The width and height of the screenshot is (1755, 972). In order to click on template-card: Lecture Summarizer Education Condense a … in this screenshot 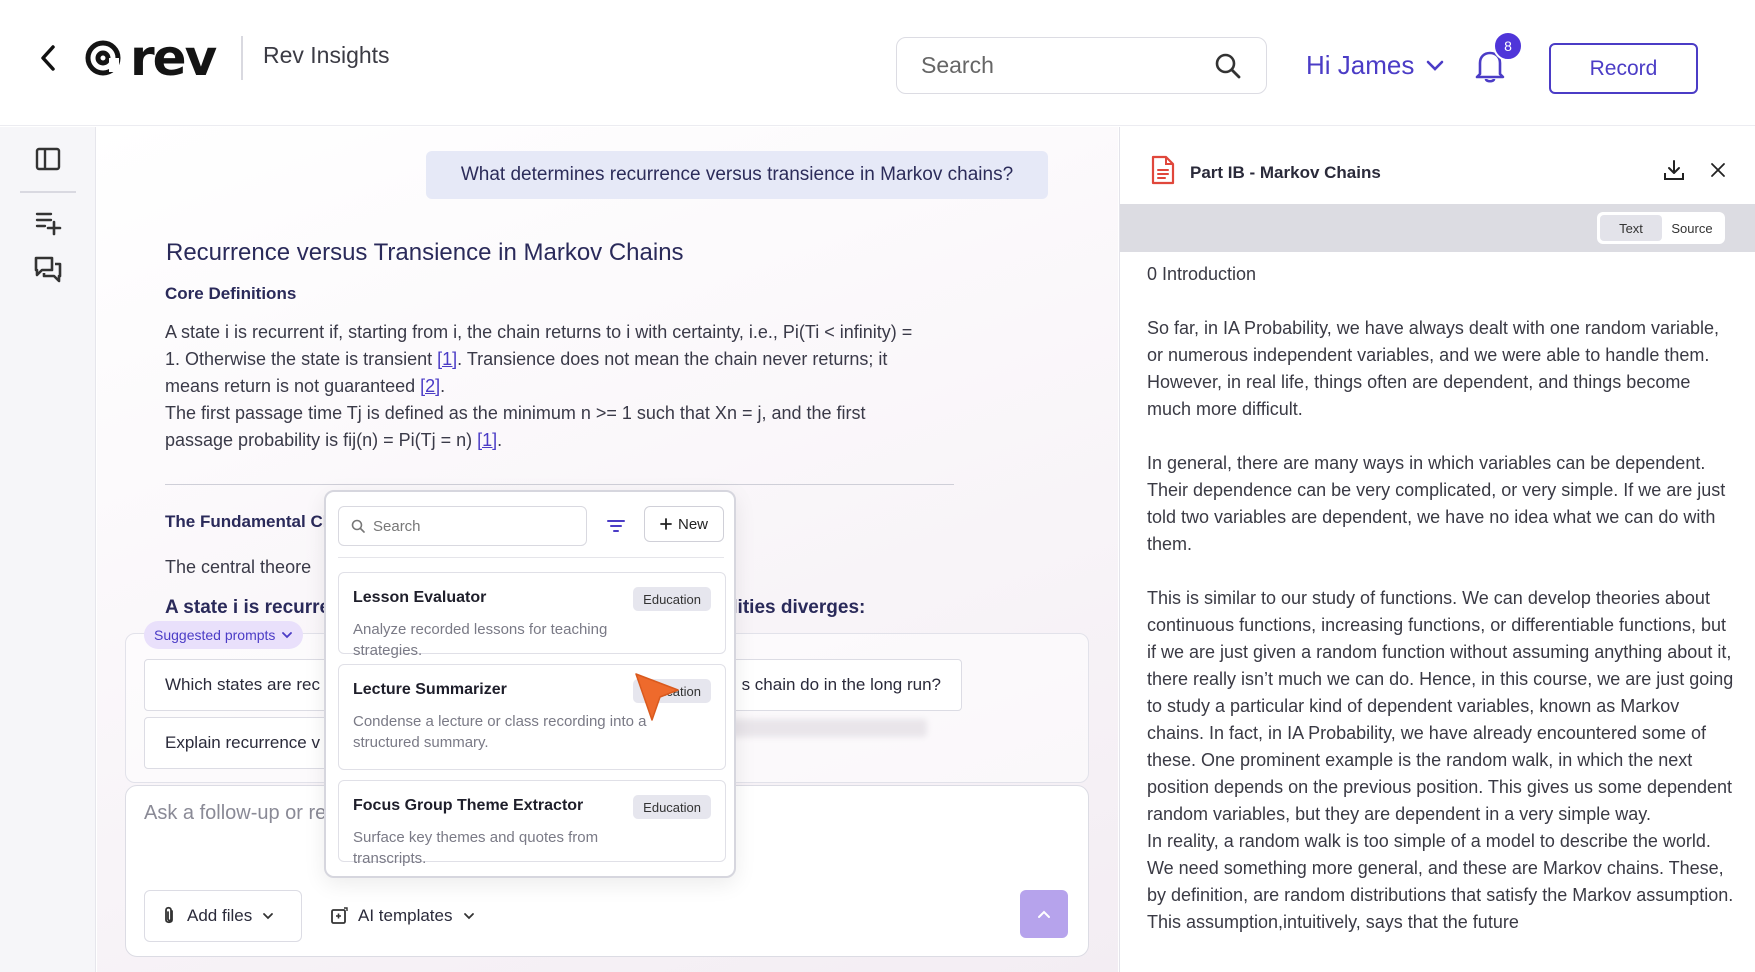, I will do `click(532, 717)`.